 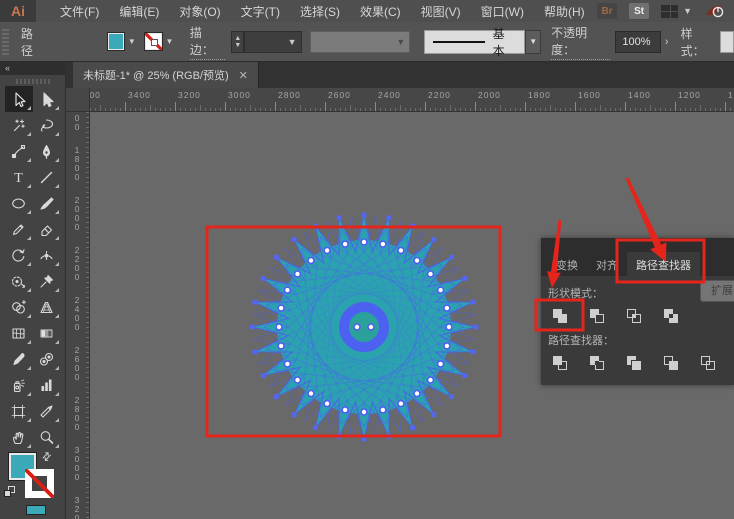 I want to click on hand-tool, so click(x=19, y=437).